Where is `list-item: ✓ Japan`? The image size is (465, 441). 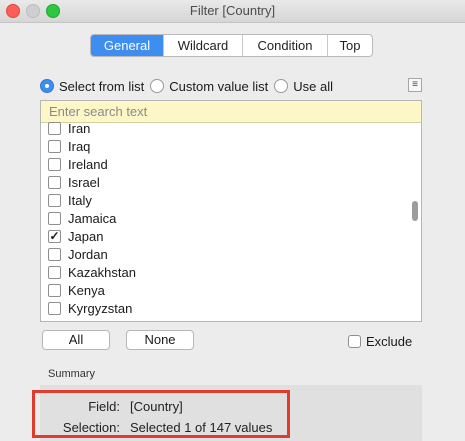
list-item: ✓ Japan is located at coordinates (75, 236).